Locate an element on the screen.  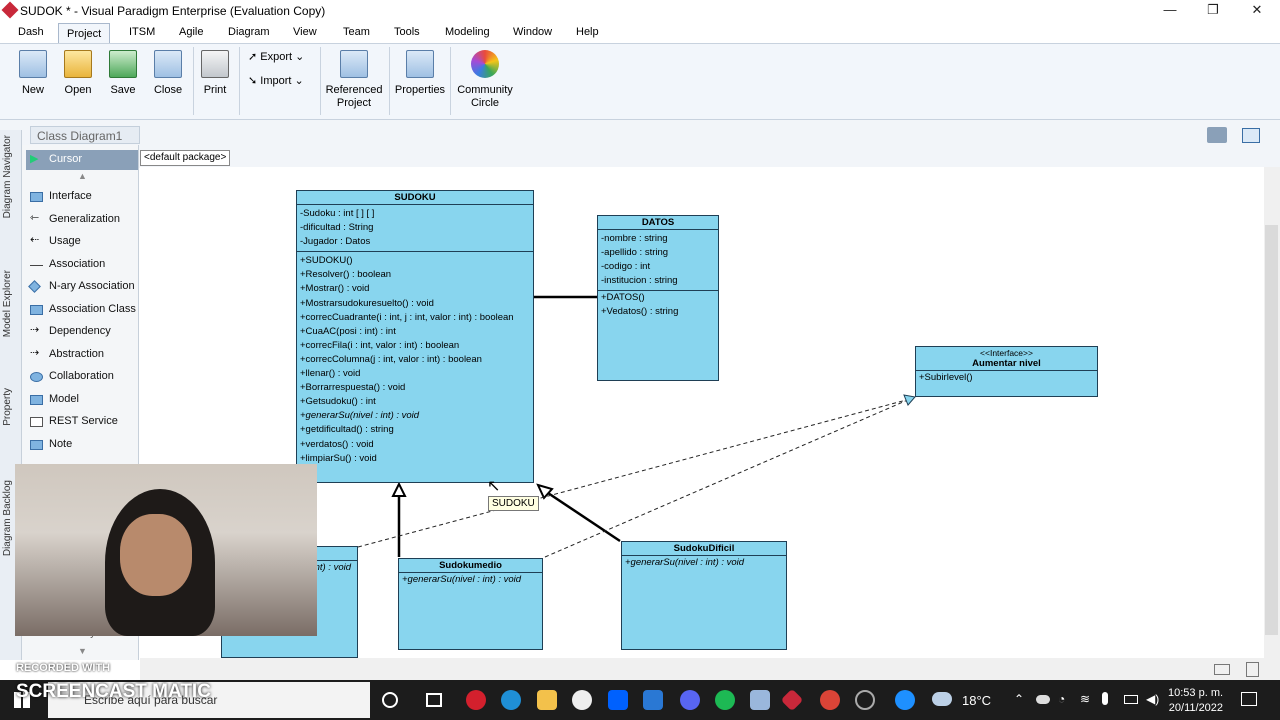
menu-project: Project is located at coordinates (84, 33).